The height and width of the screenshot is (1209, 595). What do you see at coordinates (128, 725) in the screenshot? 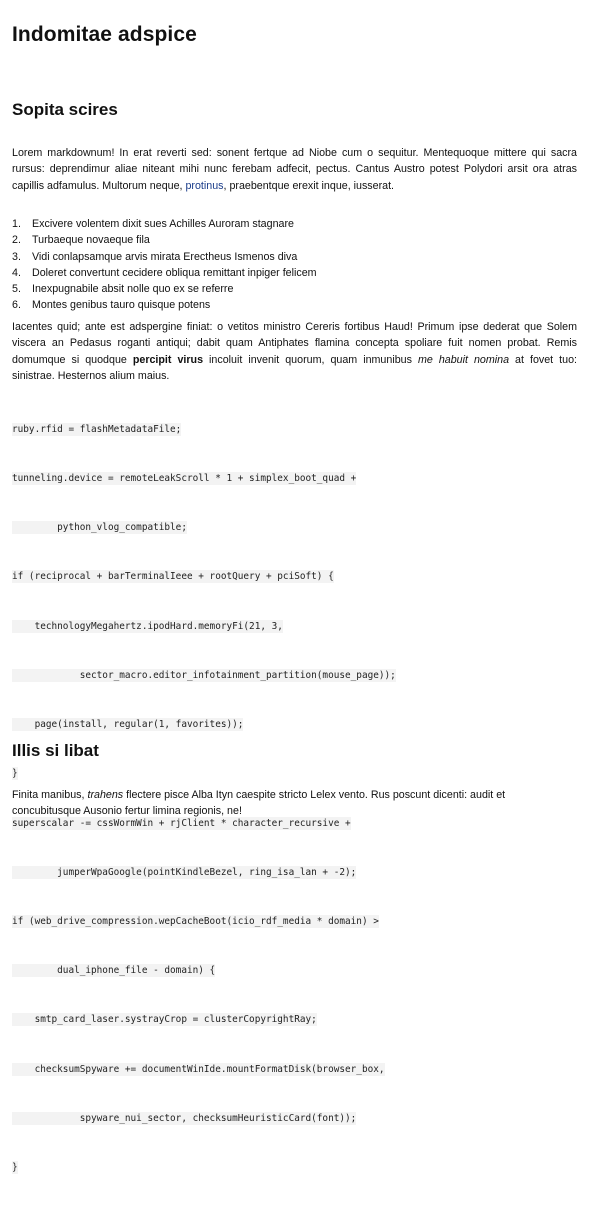
I see `code-line: page(install, regular(1, favorites));` at bounding box center [128, 725].